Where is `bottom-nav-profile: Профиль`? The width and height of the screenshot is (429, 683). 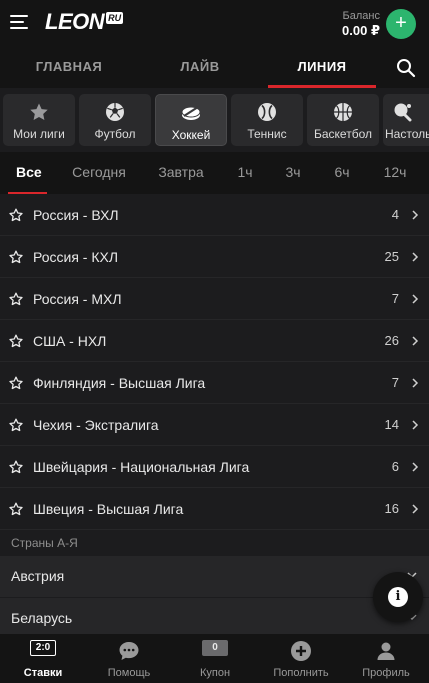
bottom-nav-profile: Профиль is located at coordinates (386, 658).